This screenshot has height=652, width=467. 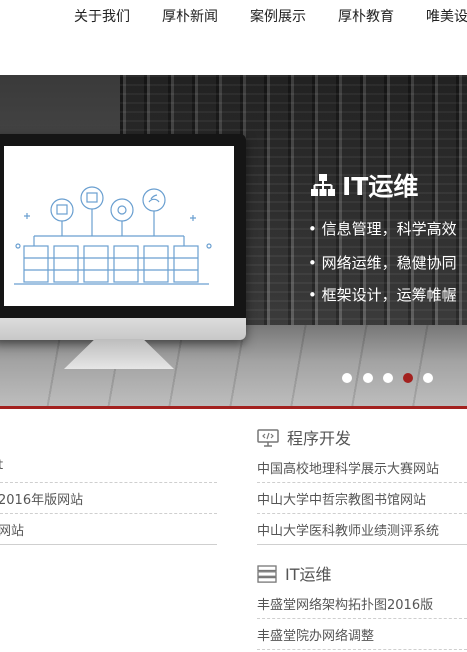 What do you see at coordinates (366, 16) in the screenshot?
I see `nav-item-education: 厚朴教育` at bounding box center [366, 16].